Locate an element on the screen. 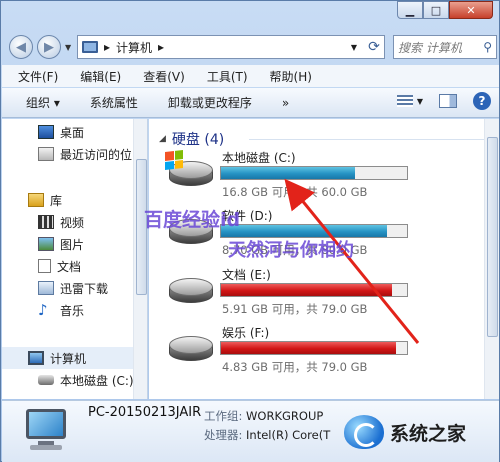  address-dropdown-button: ▼ is located at coordinates (354, 47).